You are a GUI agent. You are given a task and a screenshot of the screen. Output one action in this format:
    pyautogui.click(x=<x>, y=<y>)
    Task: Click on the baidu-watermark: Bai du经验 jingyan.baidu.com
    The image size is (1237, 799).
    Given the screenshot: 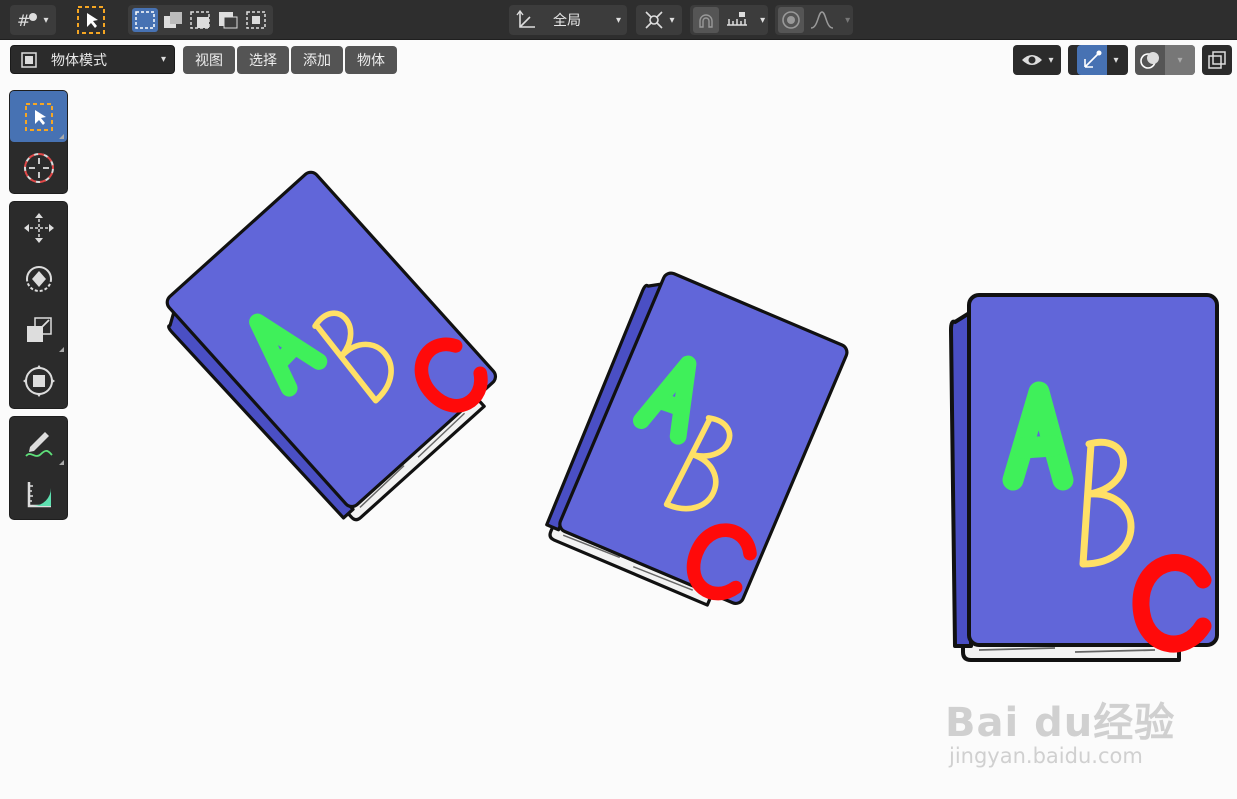 What is the action you would take?
    pyautogui.click(x=1060, y=729)
    